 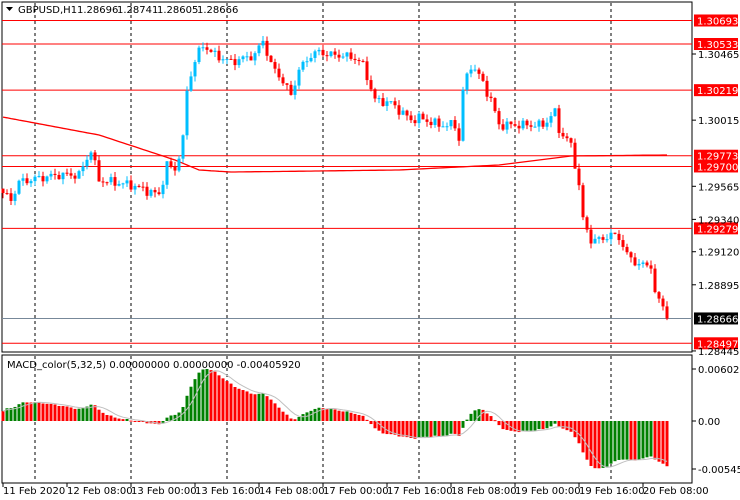 I want to click on macd-axis-label: -0.005452, so click(x=719, y=470).